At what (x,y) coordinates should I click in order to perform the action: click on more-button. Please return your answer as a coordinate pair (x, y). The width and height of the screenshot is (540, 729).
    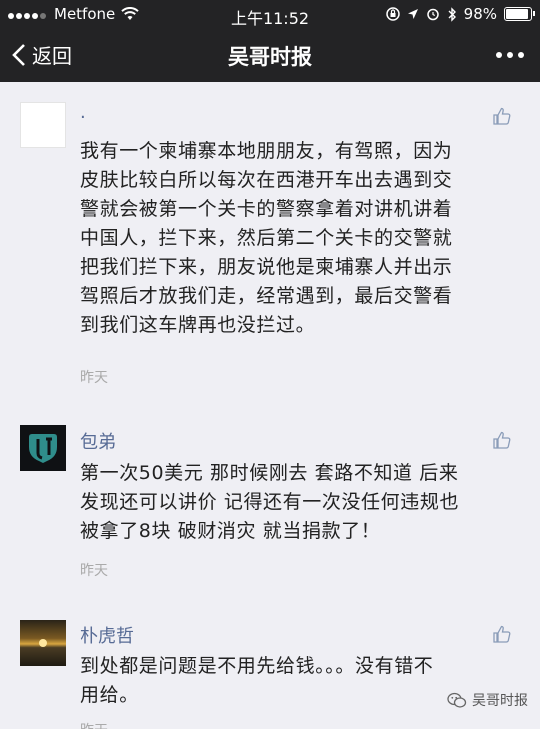
    Looking at the image, I should click on (510, 55).